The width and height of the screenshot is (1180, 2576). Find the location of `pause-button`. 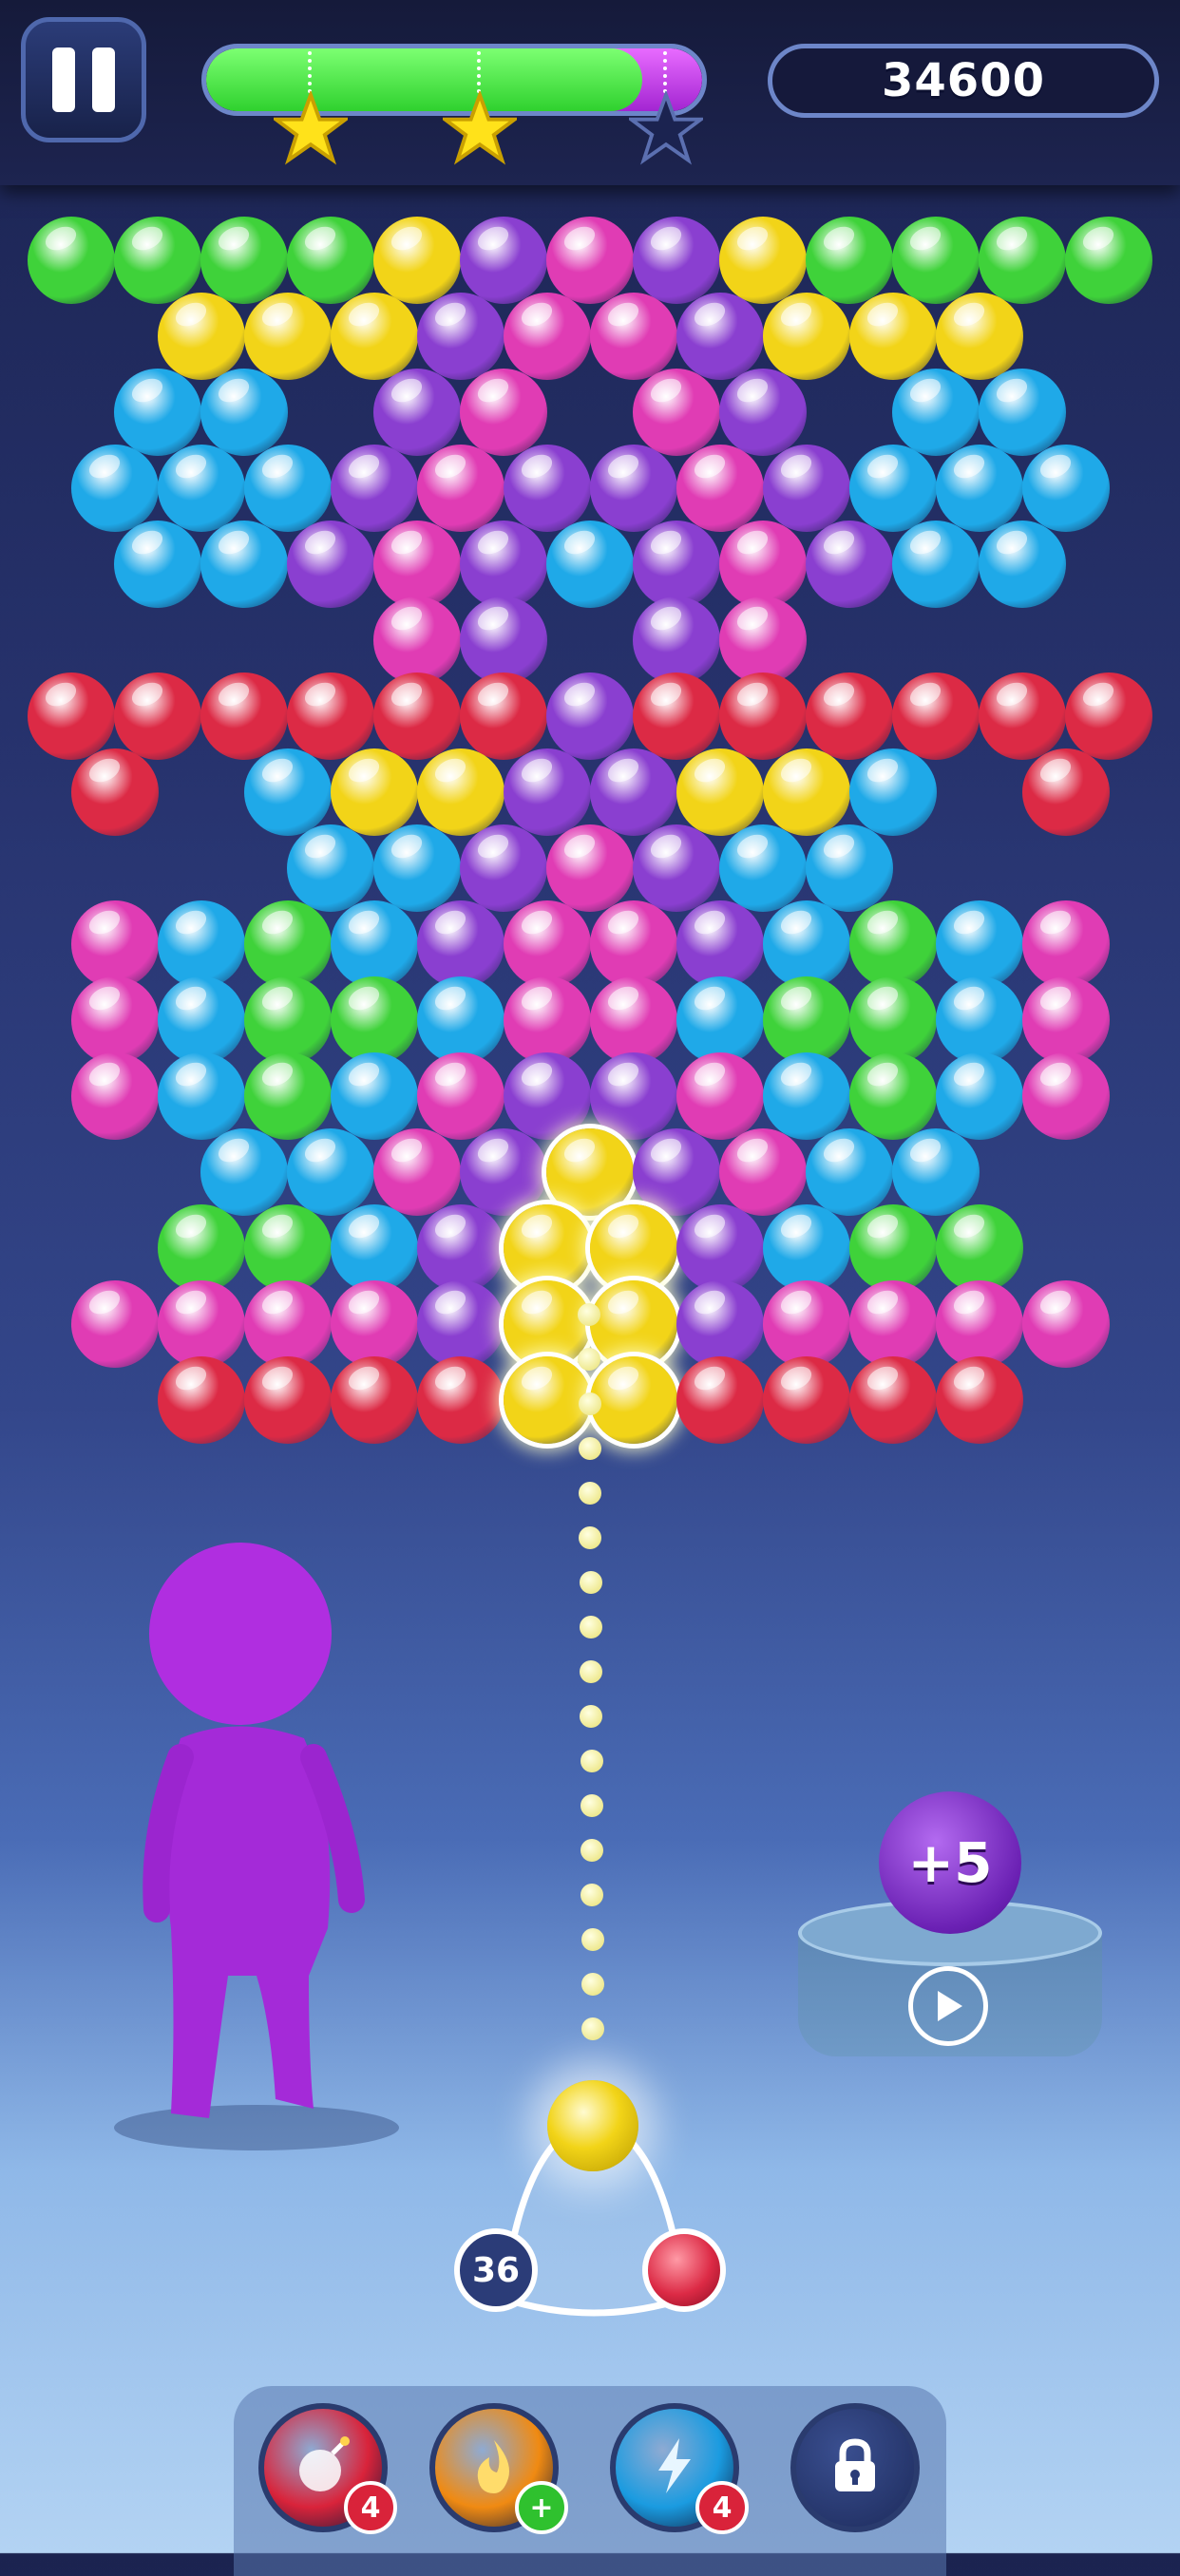

pause-button is located at coordinates (83, 79).